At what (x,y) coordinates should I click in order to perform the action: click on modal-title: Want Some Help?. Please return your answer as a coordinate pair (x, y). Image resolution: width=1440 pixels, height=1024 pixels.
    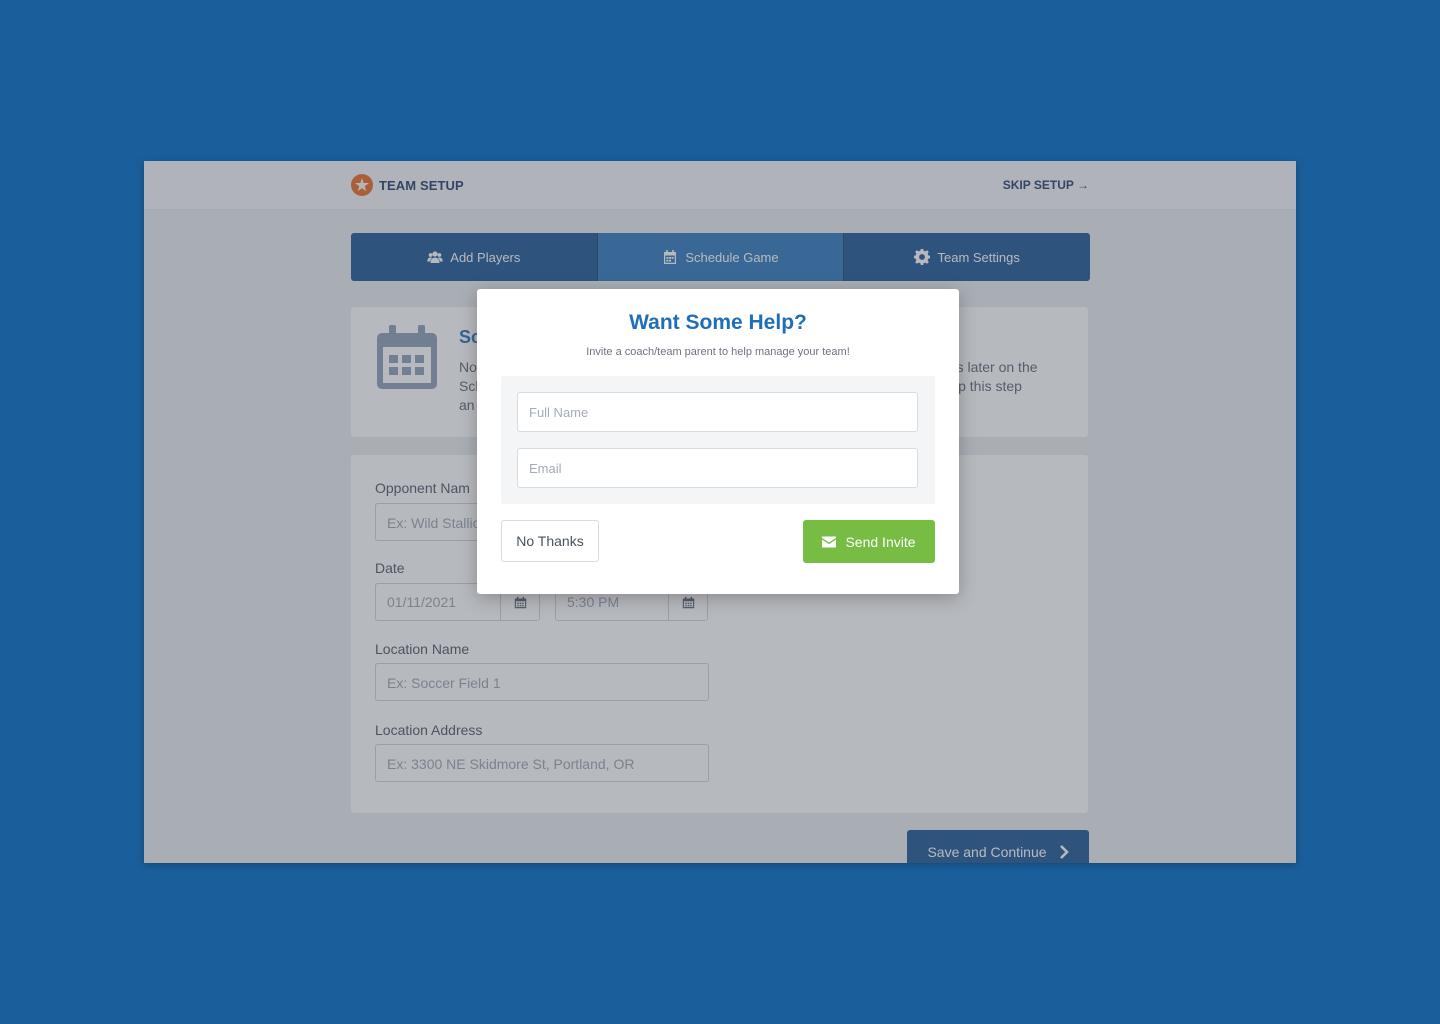
    Looking at the image, I should click on (718, 322).